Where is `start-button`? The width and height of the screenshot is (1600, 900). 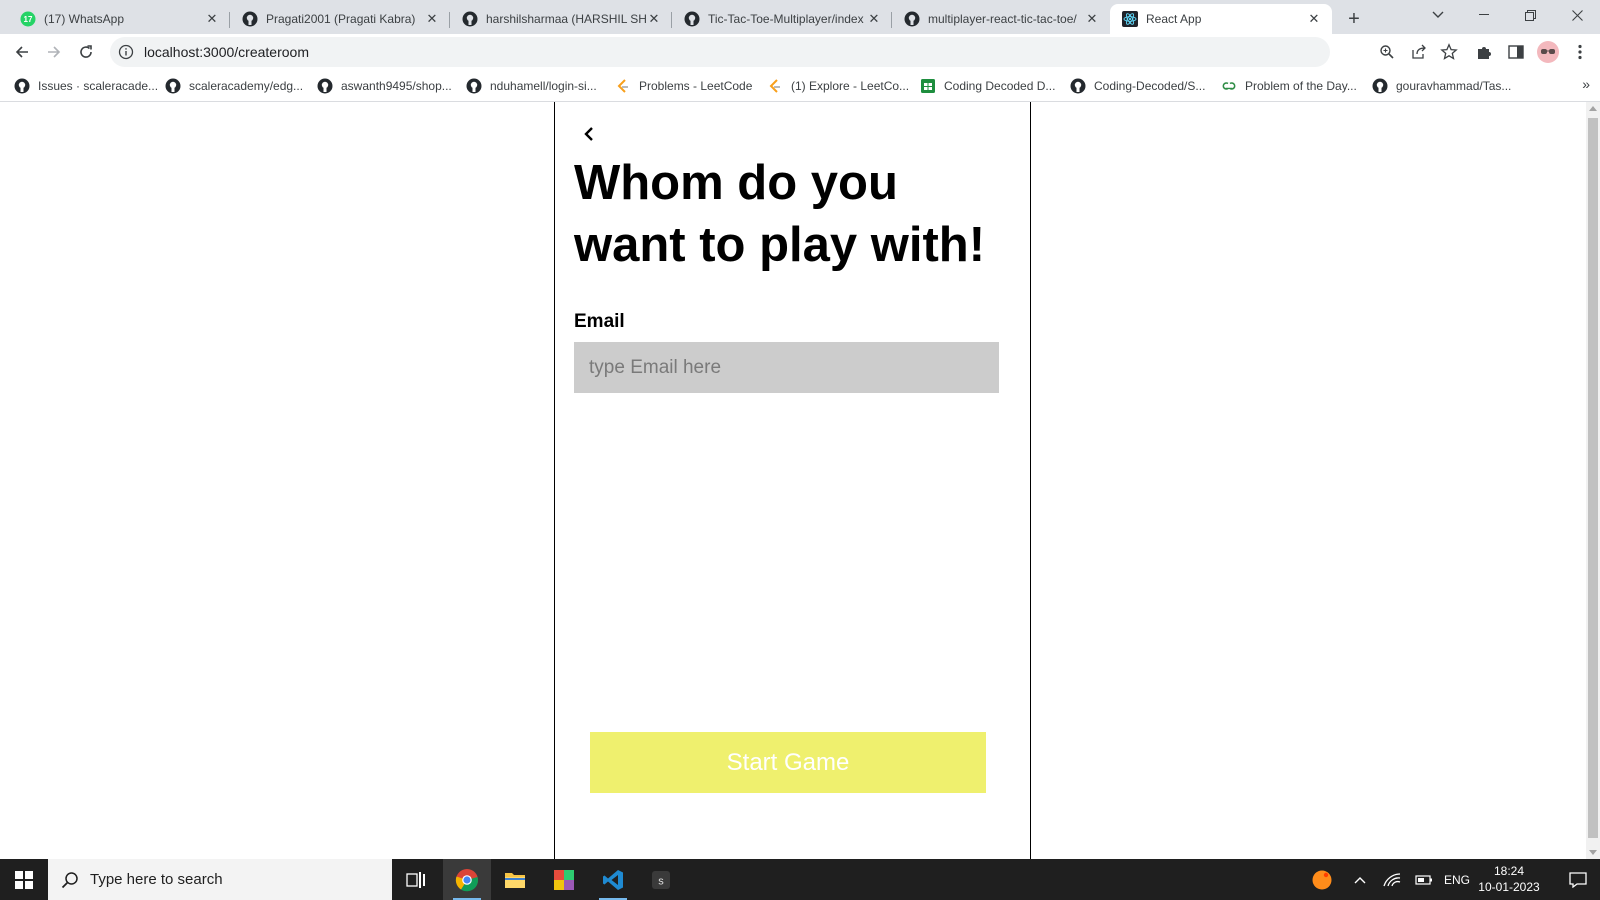 start-button is located at coordinates (24, 879).